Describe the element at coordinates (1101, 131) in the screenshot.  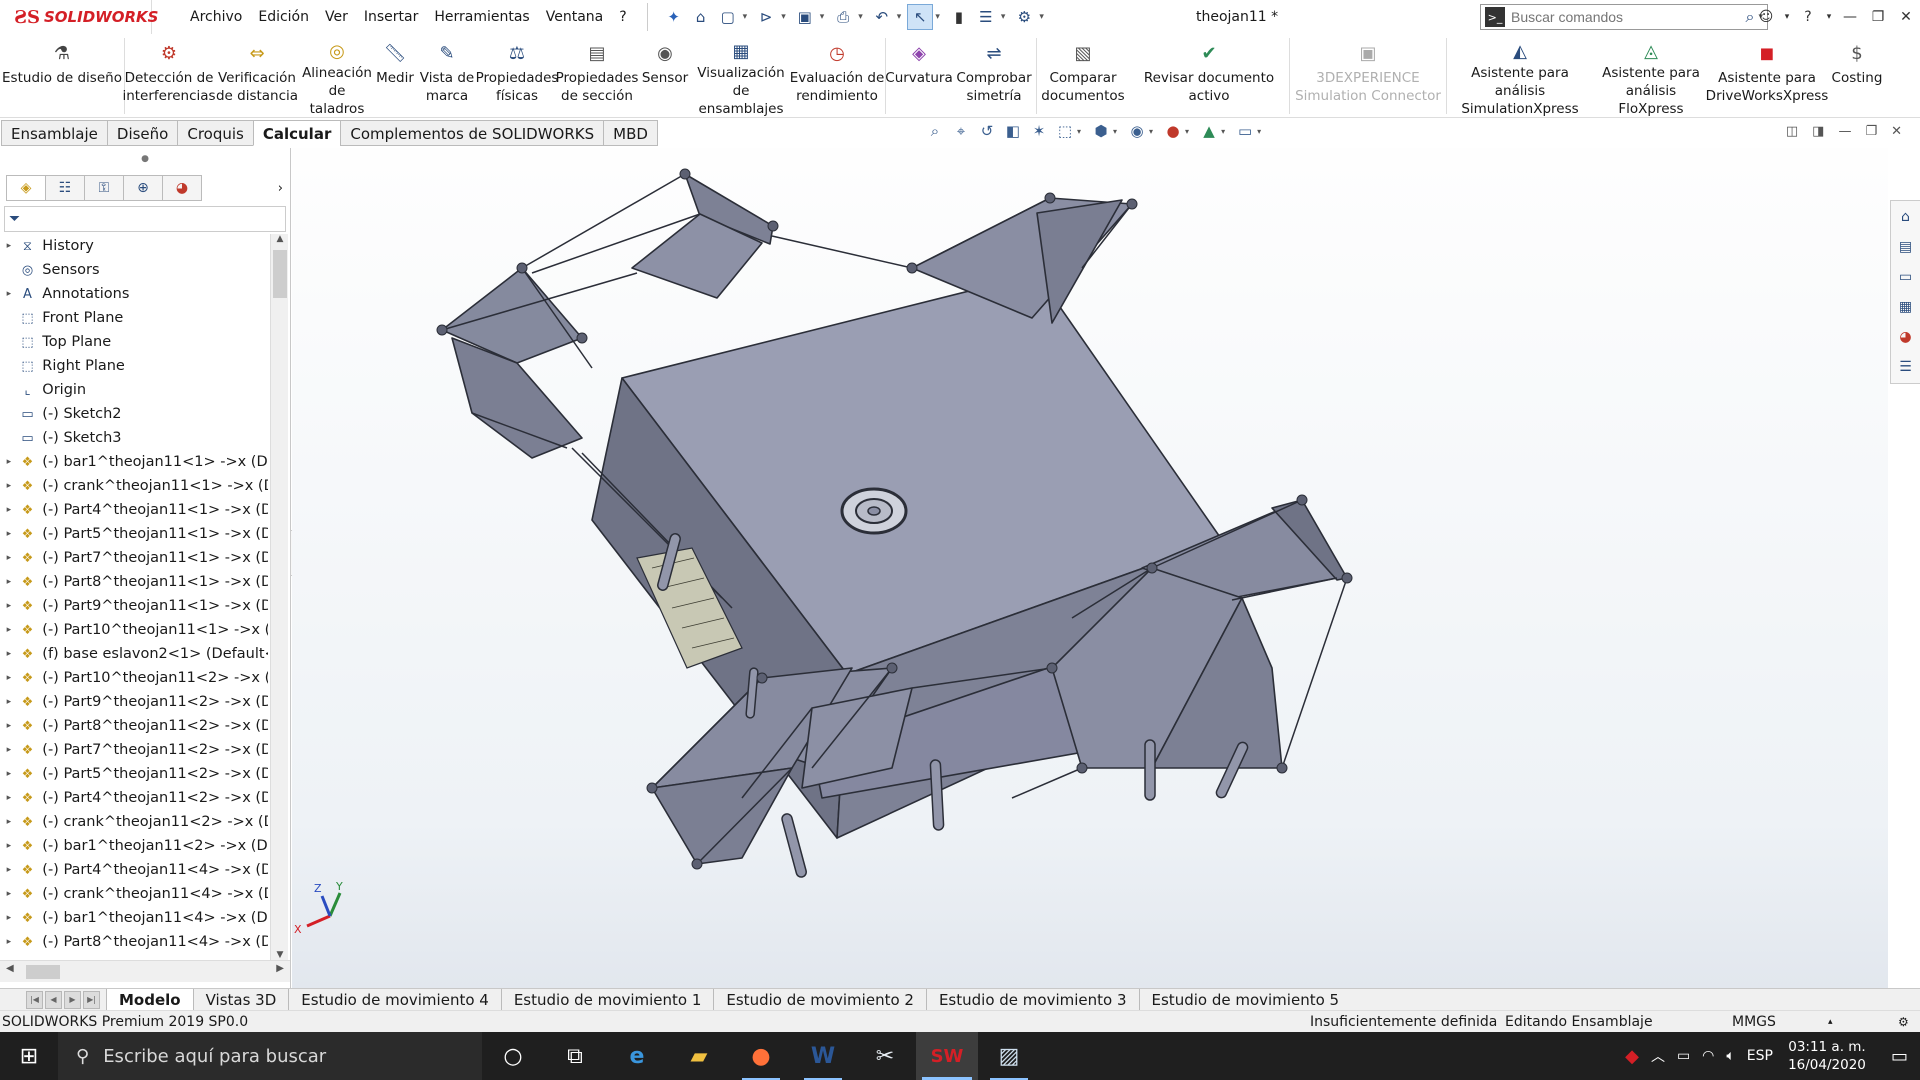
I see `display-style-icon: ⬢` at that location.